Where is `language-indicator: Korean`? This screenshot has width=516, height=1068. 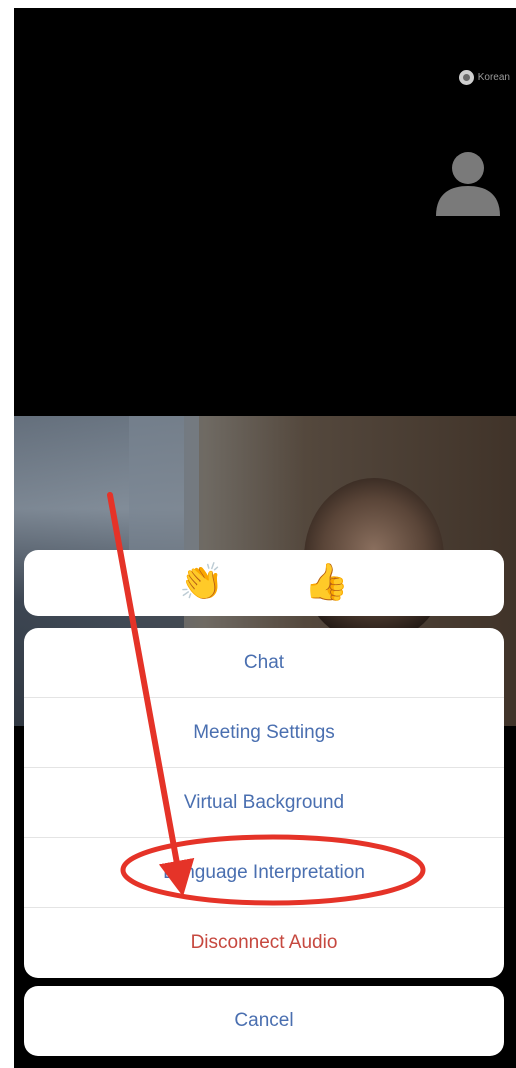
language-indicator: Korean is located at coordinates (484, 77).